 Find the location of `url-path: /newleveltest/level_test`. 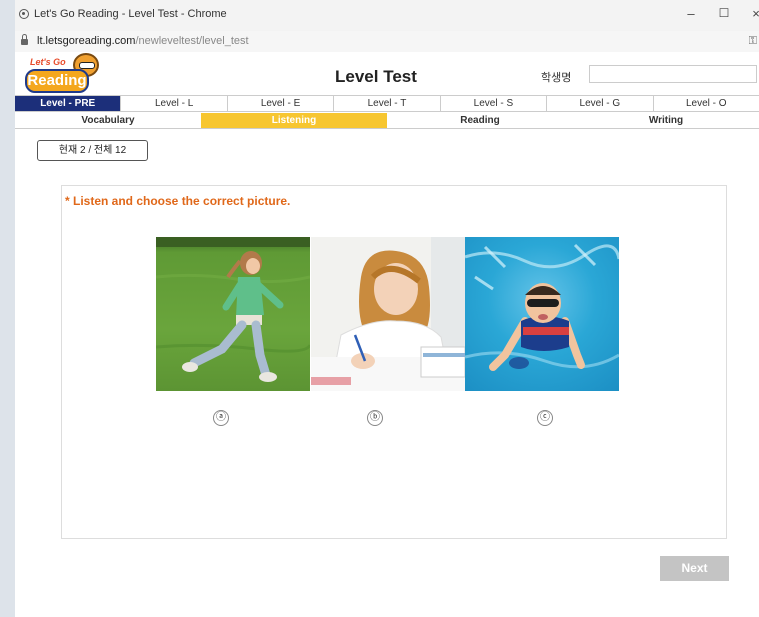

url-path: /newleveltest/level_test is located at coordinates (192, 41).